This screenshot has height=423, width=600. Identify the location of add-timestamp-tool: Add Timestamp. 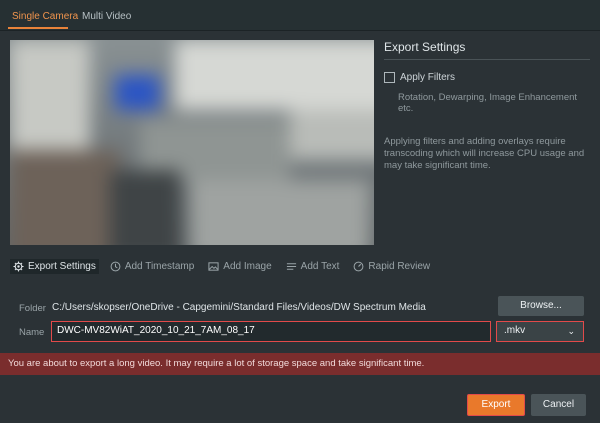
(152, 266).